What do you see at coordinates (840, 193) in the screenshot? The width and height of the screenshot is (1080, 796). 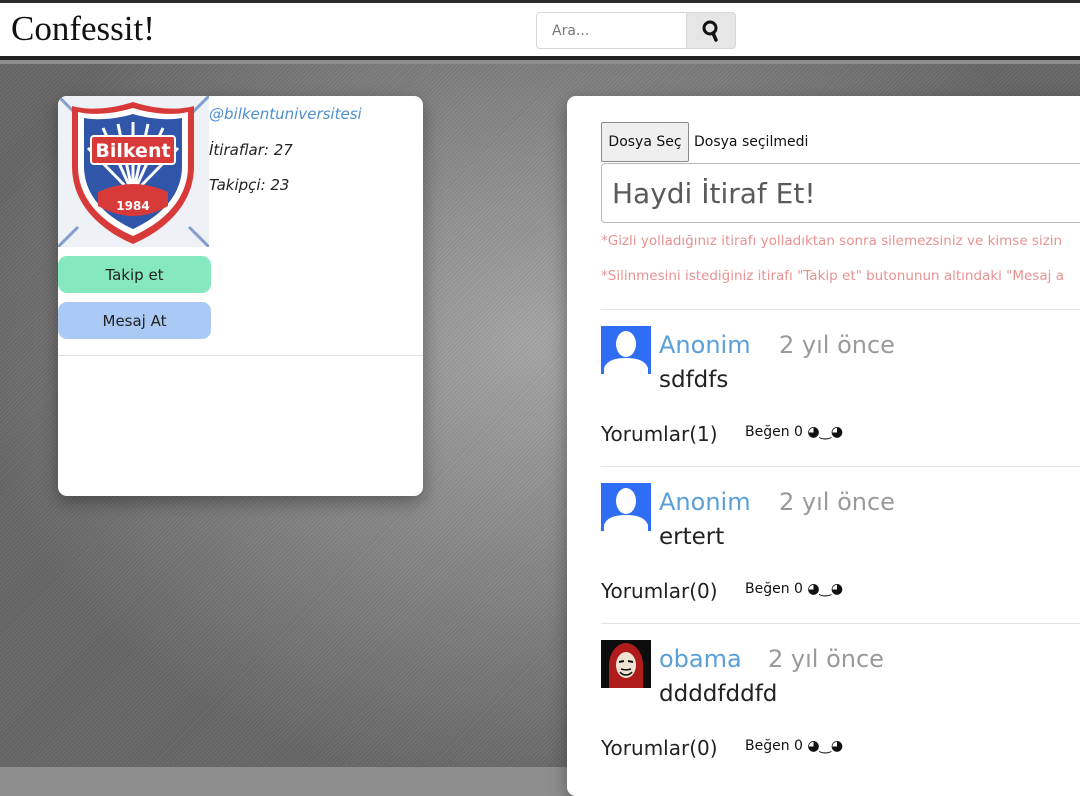 I see `confession-input` at bounding box center [840, 193].